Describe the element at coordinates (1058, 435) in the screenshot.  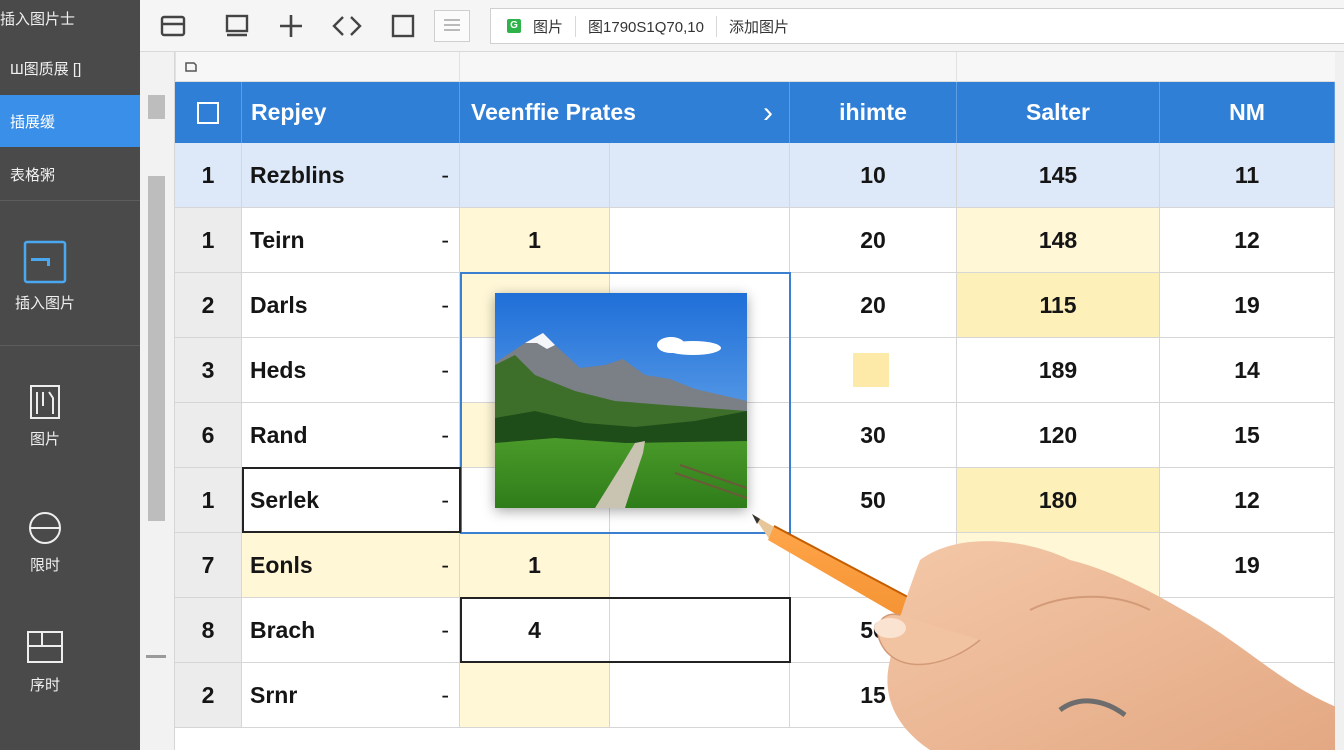
I see `data-cell-d: 120` at that location.